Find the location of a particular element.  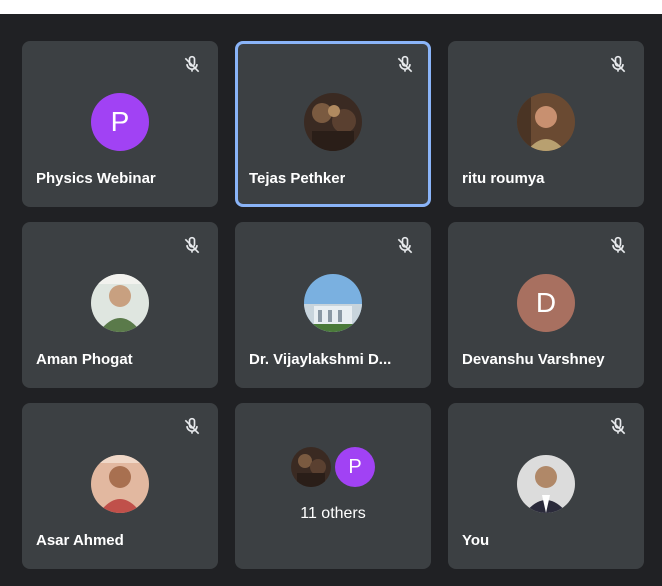

participant-tile-tejas-pethker: Tejas Pethker is located at coordinates (333, 124).